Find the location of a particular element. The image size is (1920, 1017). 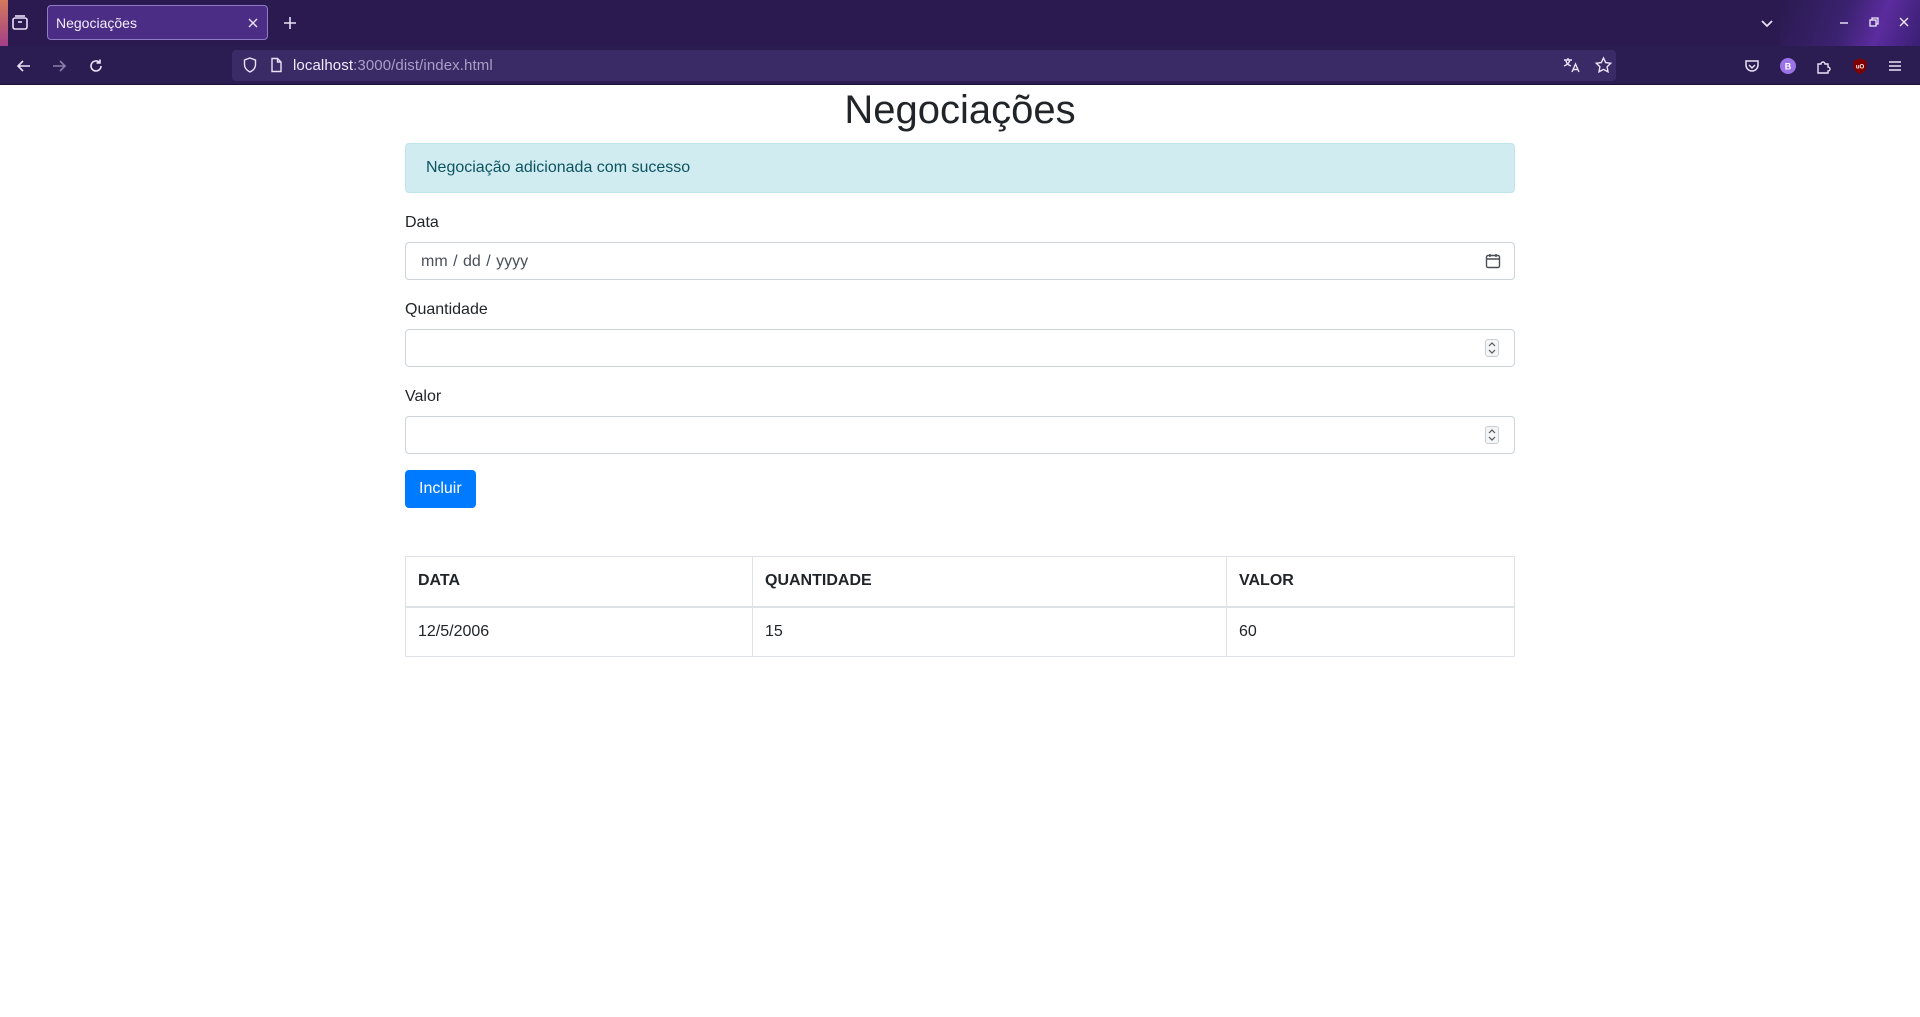

negociacoes-table: DATA QUANTIDADE VALOR 12/5/2006 15 60 is located at coordinates (960, 606).